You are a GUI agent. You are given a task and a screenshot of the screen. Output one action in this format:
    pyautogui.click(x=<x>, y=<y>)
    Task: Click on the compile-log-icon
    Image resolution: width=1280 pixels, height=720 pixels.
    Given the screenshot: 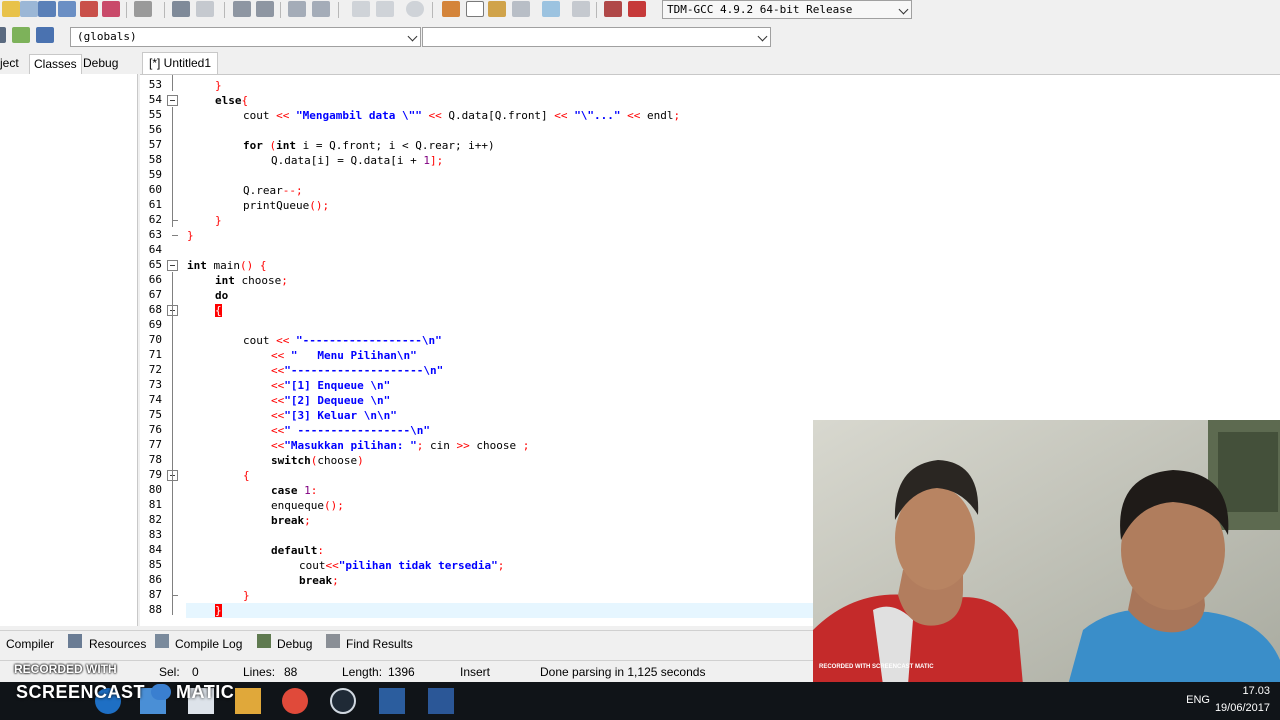 What is the action you would take?
    pyautogui.click(x=162, y=641)
    